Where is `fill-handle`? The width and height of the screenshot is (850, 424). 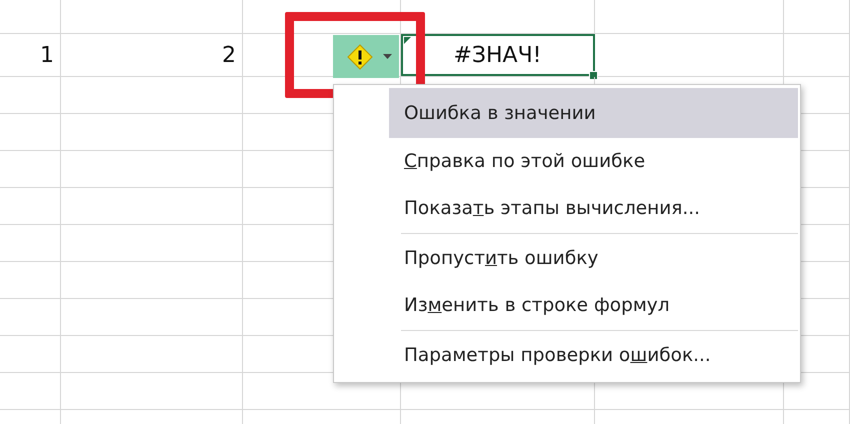
fill-handle is located at coordinates (593, 75).